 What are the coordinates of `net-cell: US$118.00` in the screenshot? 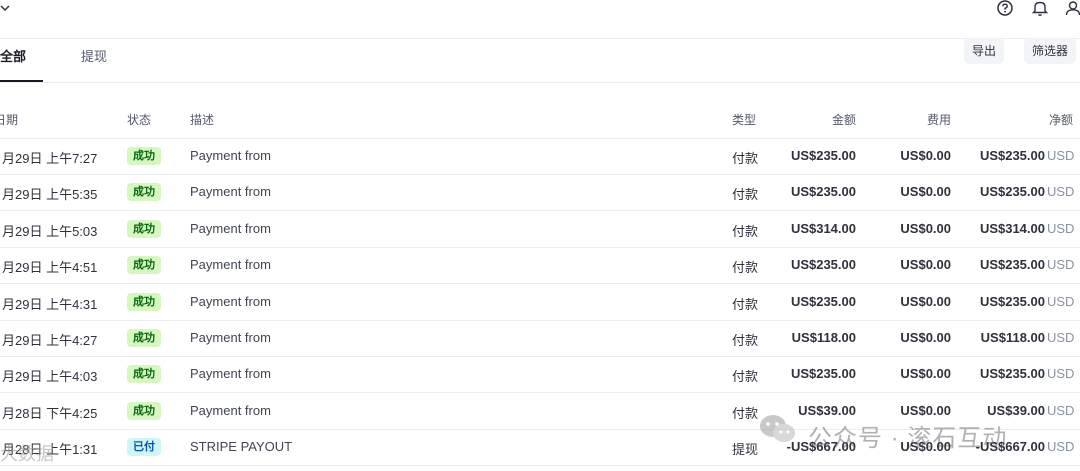 It's located at (1012, 337).